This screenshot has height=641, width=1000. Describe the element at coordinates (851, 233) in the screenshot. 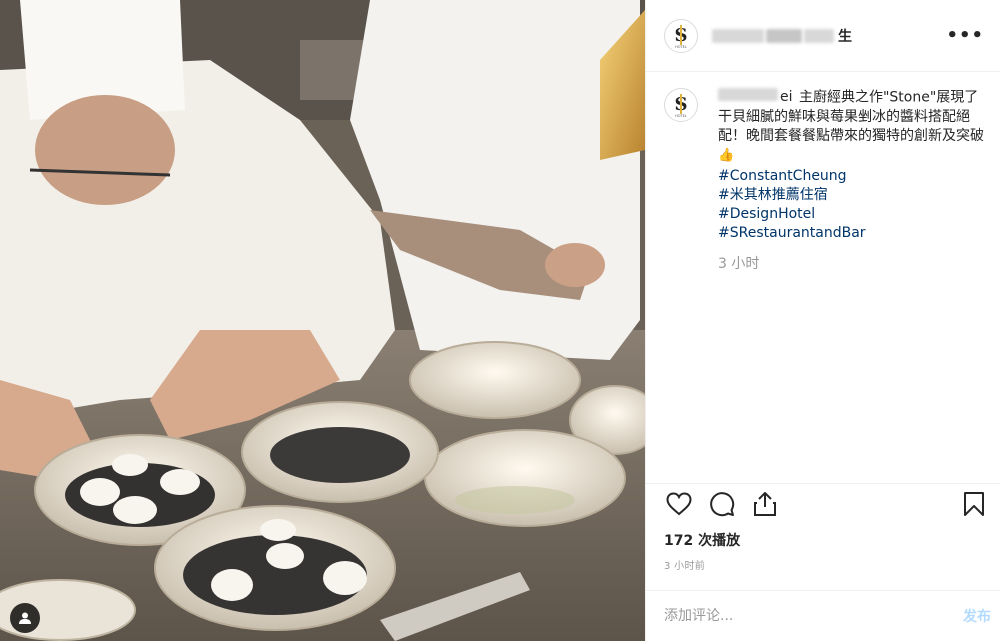

I see `hashtag-link: #SRestaurantandBar` at that location.